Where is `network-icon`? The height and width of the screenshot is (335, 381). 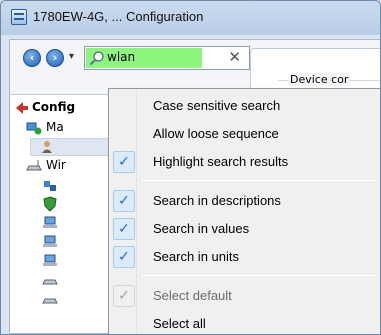
network-icon is located at coordinates (50, 185).